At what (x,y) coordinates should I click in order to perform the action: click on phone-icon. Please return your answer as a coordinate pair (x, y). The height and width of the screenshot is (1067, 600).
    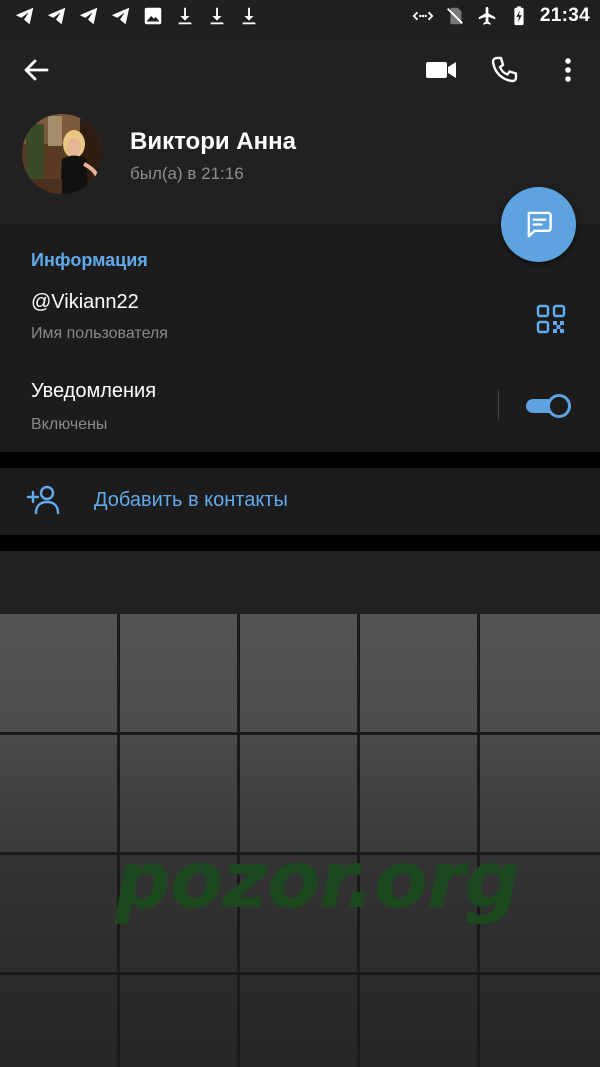
    Looking at the image, I should click on (504, 69).